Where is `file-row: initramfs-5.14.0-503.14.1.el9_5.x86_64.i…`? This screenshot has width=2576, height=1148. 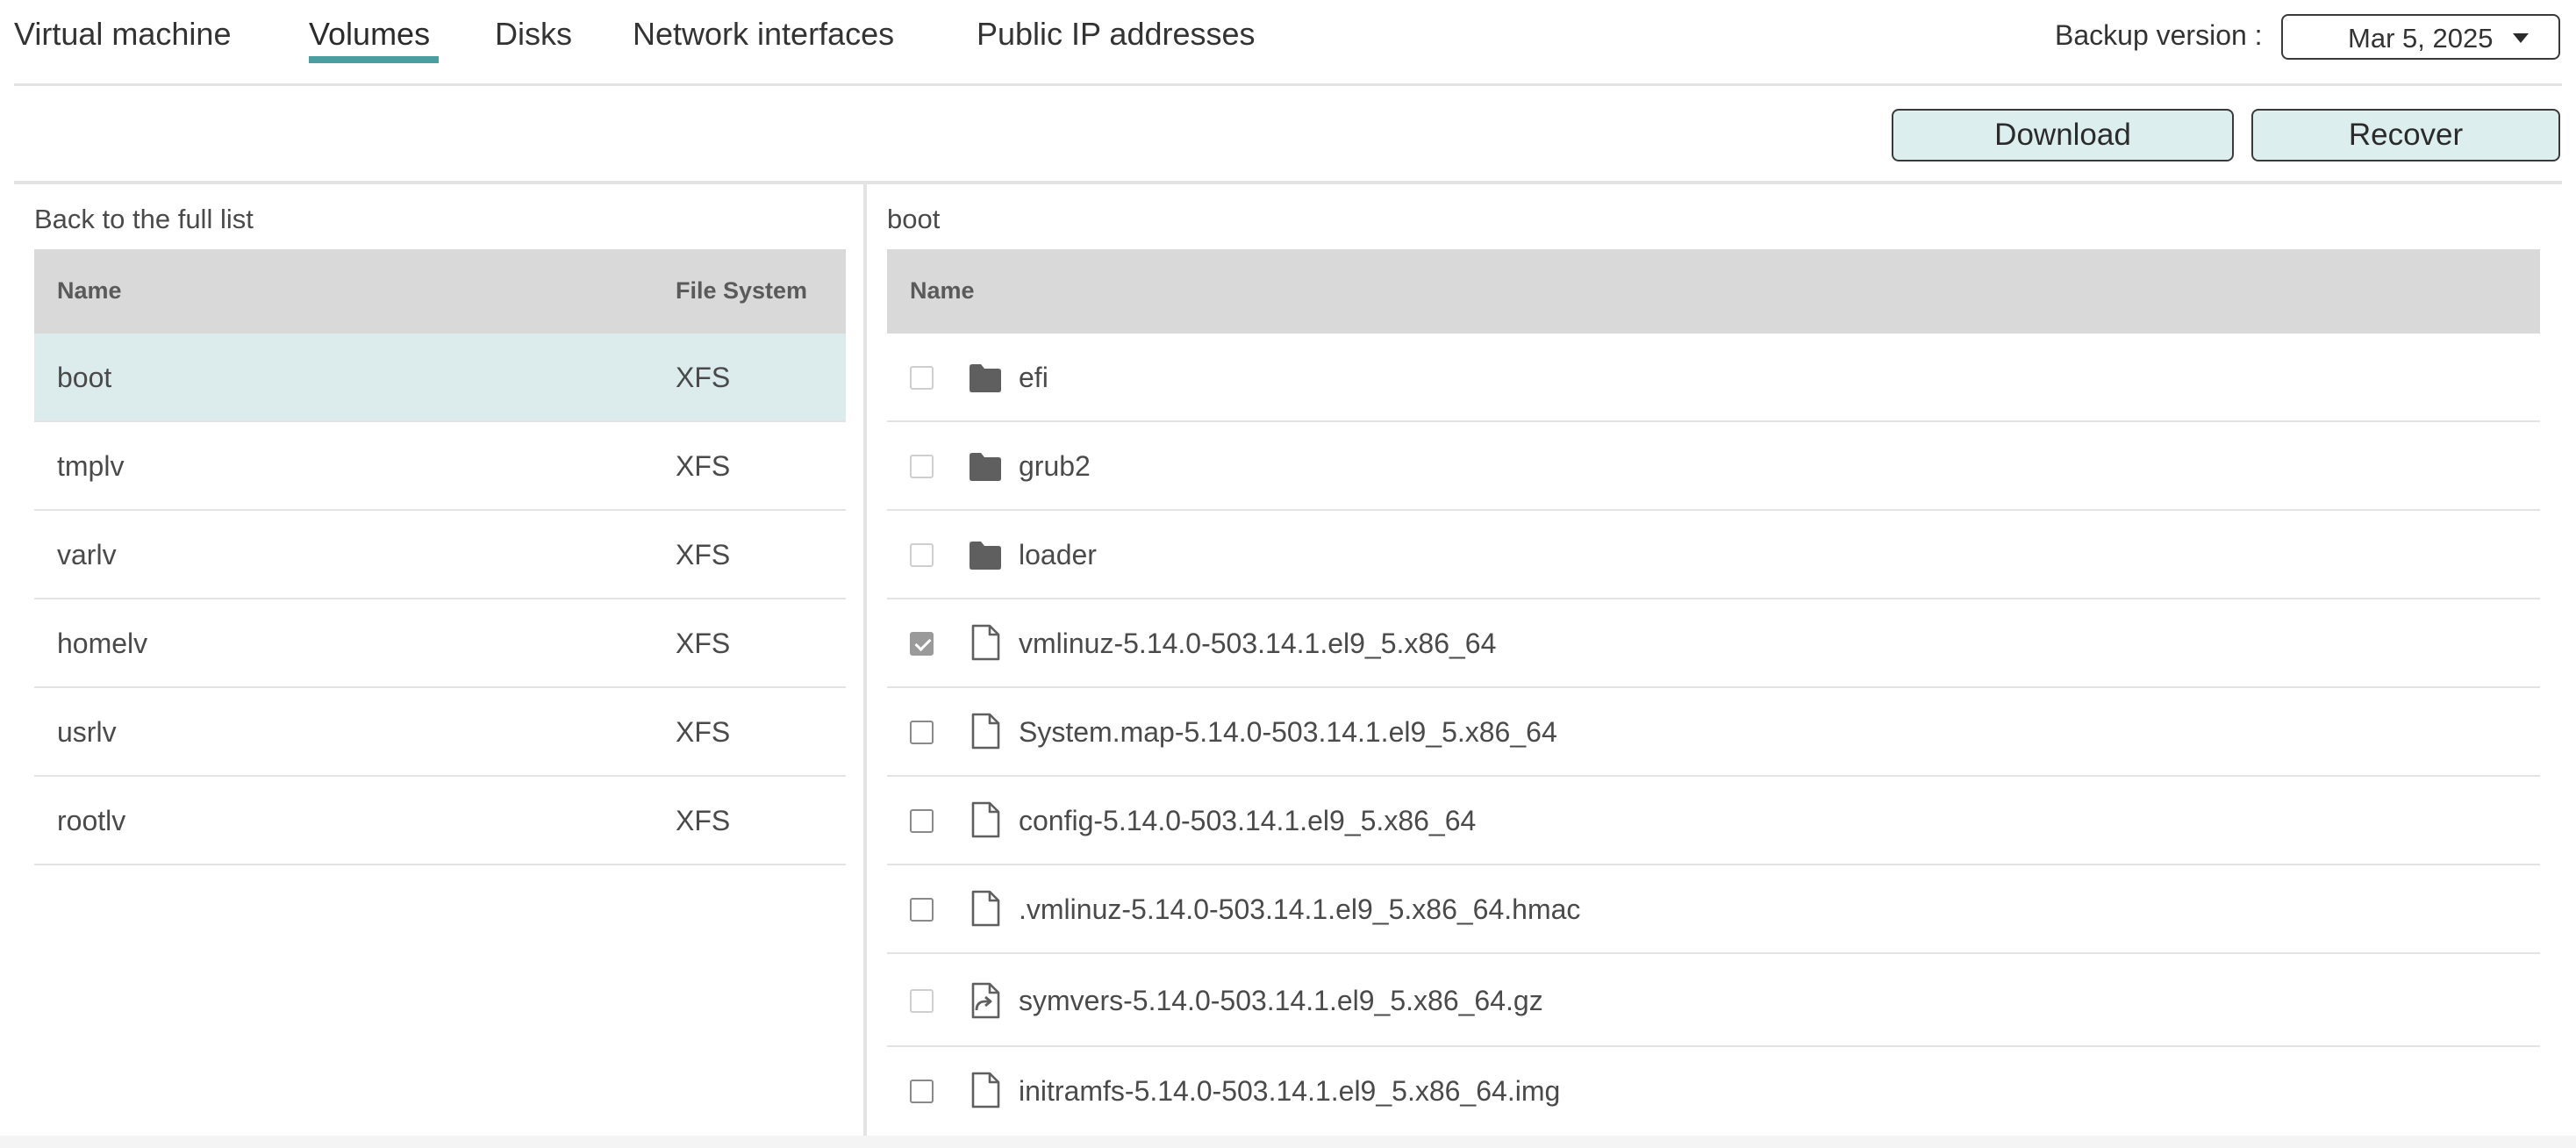
file-row: initramfs-5.14.0-503.14.1.el9_5.x86_64.i… is located at coordinates (1713, 1091).